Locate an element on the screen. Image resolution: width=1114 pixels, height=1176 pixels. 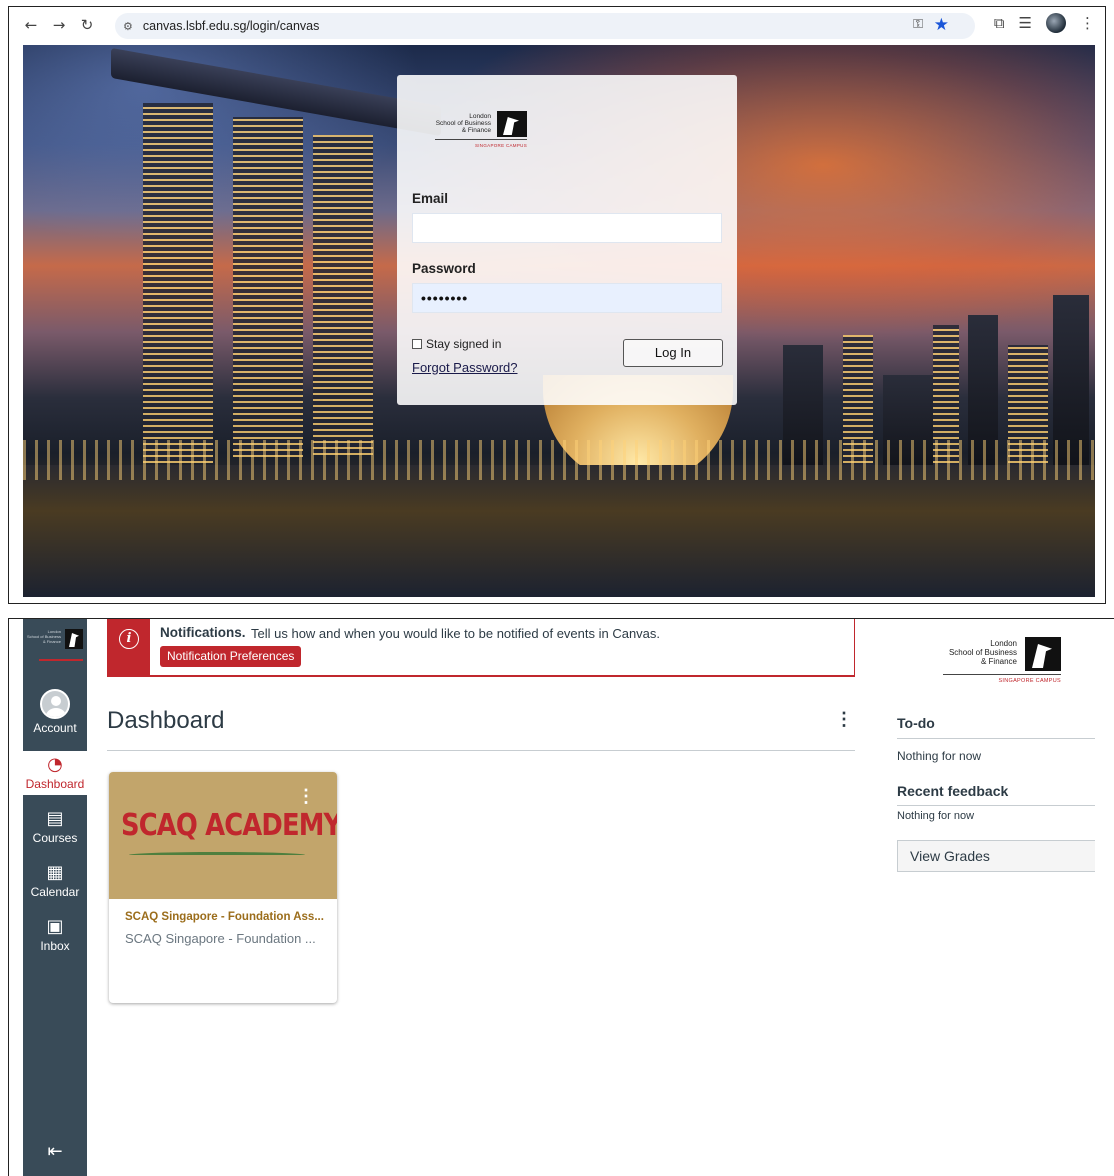
course-options-kebab-icon: ⋮ is located at coordinates (306, 796).